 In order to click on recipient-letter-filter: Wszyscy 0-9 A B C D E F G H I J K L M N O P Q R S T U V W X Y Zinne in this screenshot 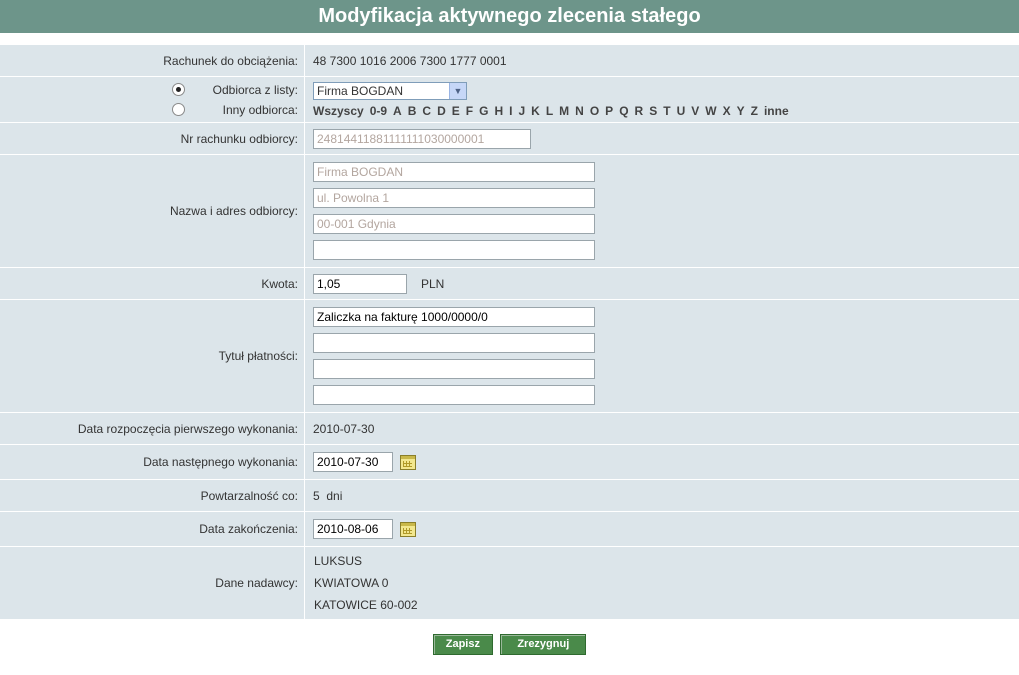, I will do `click(666, 111)`.